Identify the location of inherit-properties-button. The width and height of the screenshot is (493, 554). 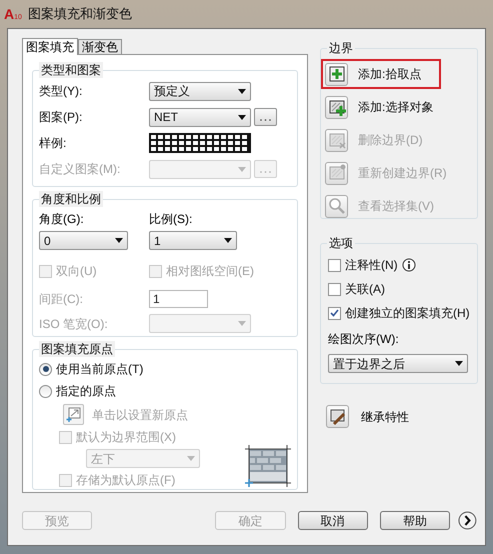
(337, 416).